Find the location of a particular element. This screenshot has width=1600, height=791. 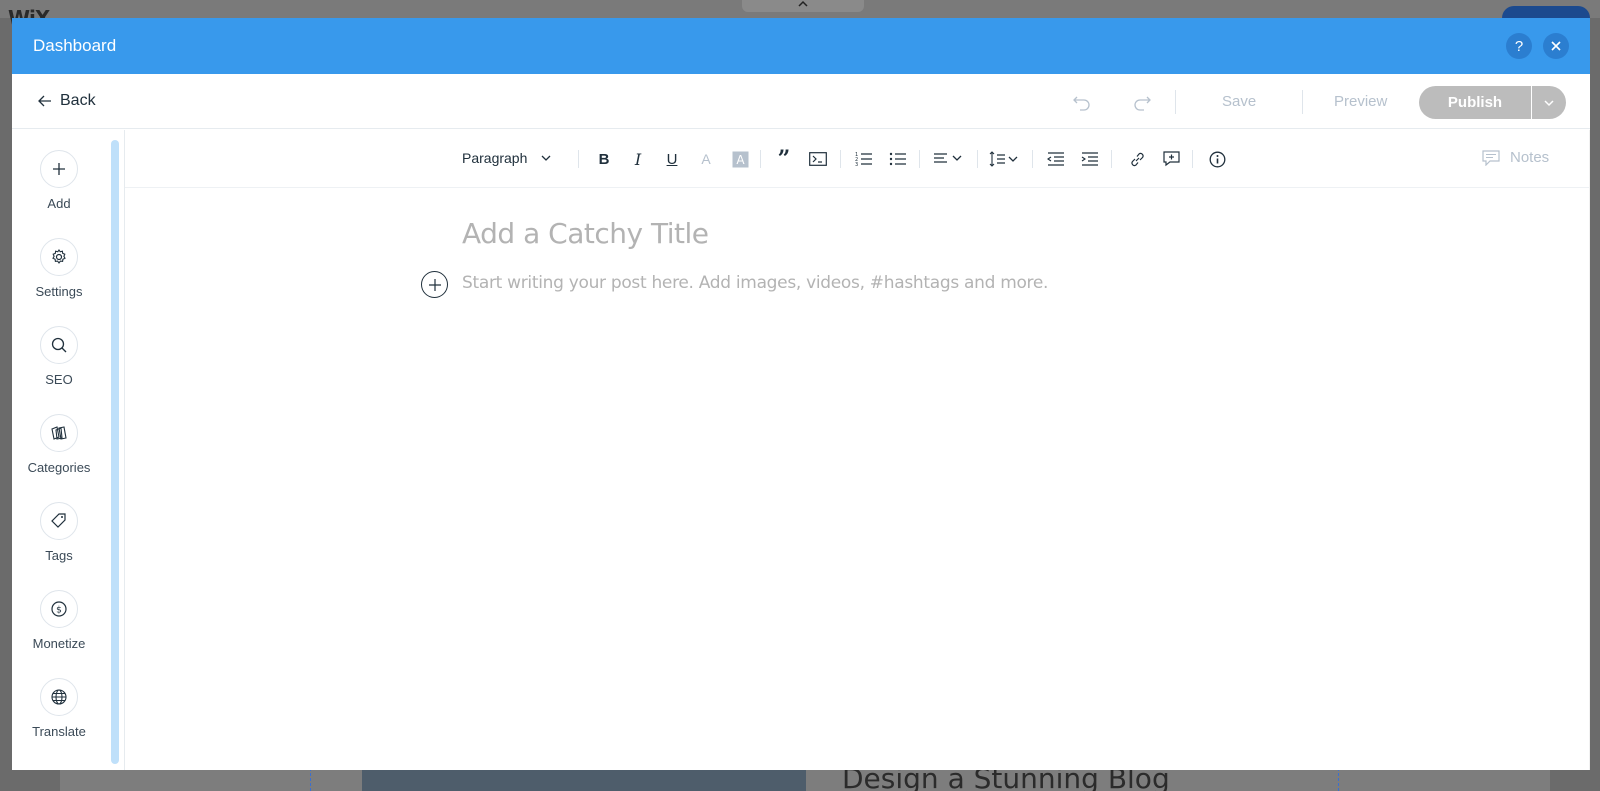

outdent-icon is located at coordinates (1055, 159).